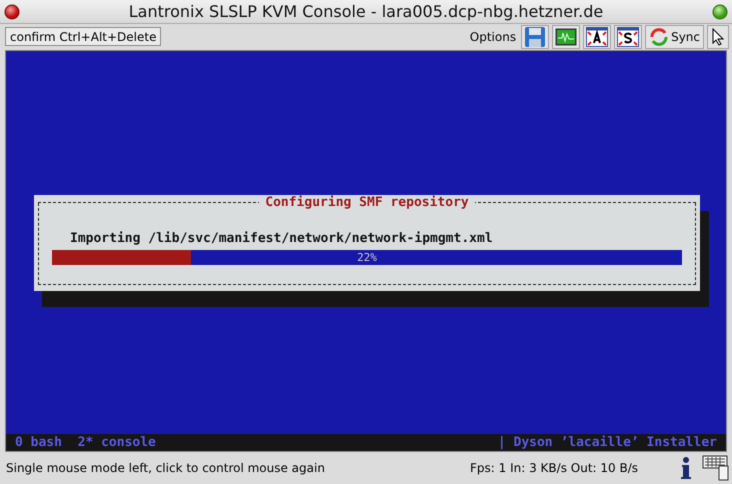 The image size is (732, 484). Describe the element at coordinates (281, 238) in the screenshot. I see `import-message: Importing /lib/svc/manifest/network/network-ipmgmt.xml` at that location.